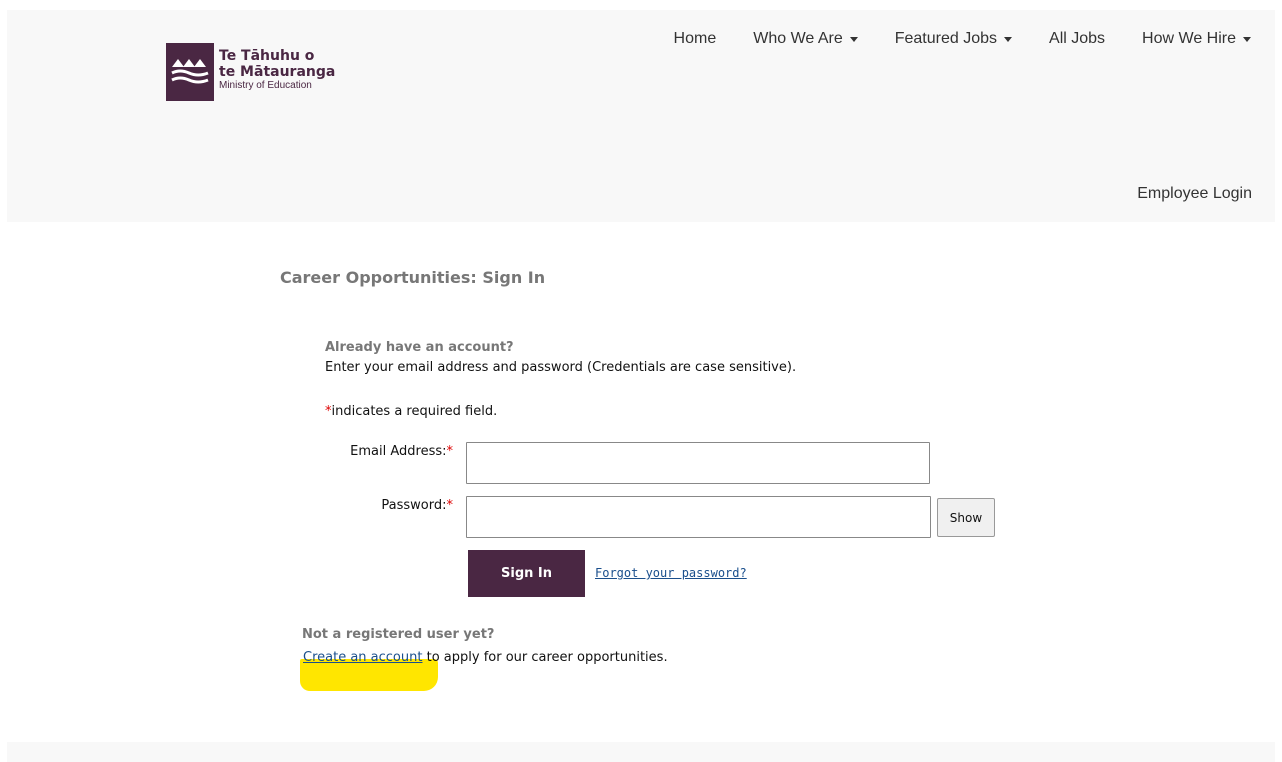  Describe the element at coordinates (398, 634) in the screenshot. I see `not-registered-heading: Not a registered user yet?` at that location.